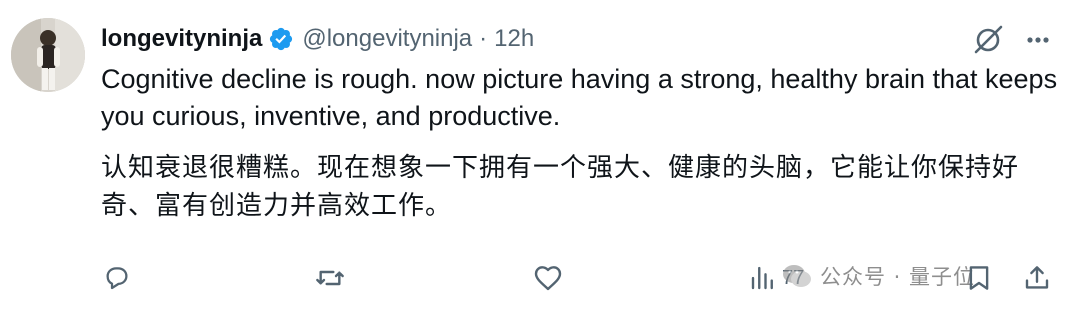 Image resolution: width=1080 pixels, height=315 pixels. I want to click on display-name: longevityninja, so click(181, 39).